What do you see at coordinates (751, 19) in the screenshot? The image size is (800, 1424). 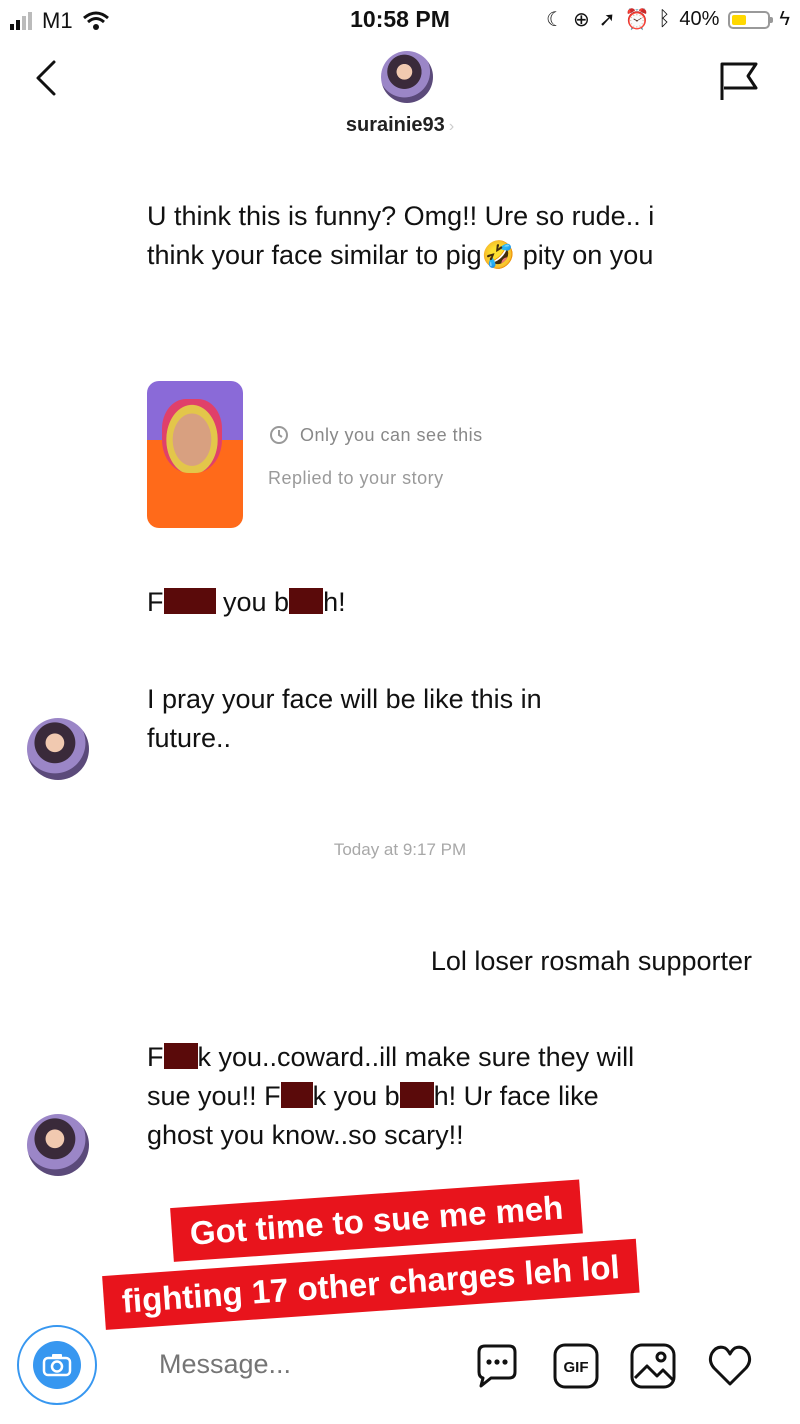 I see `battery-icon` at bounding box center [751, 19].